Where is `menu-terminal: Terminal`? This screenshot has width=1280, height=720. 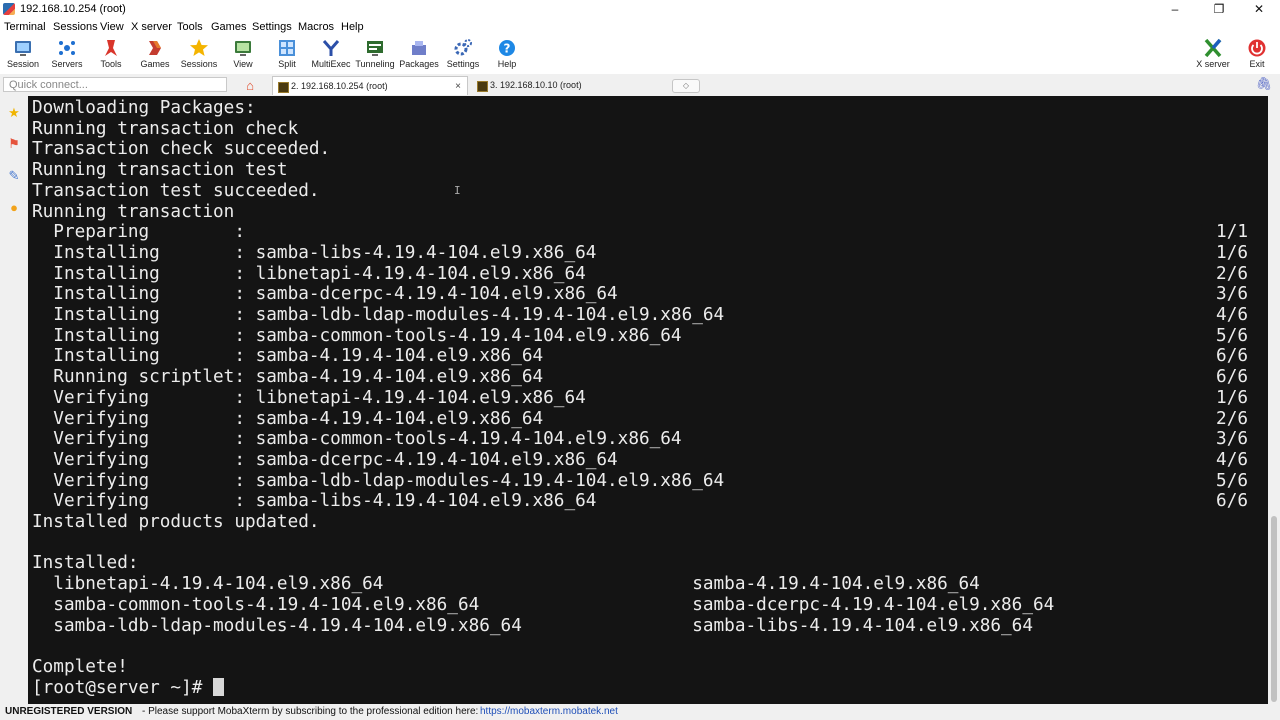 menu-terminal: Terminal is located at coordinates (25, 27).